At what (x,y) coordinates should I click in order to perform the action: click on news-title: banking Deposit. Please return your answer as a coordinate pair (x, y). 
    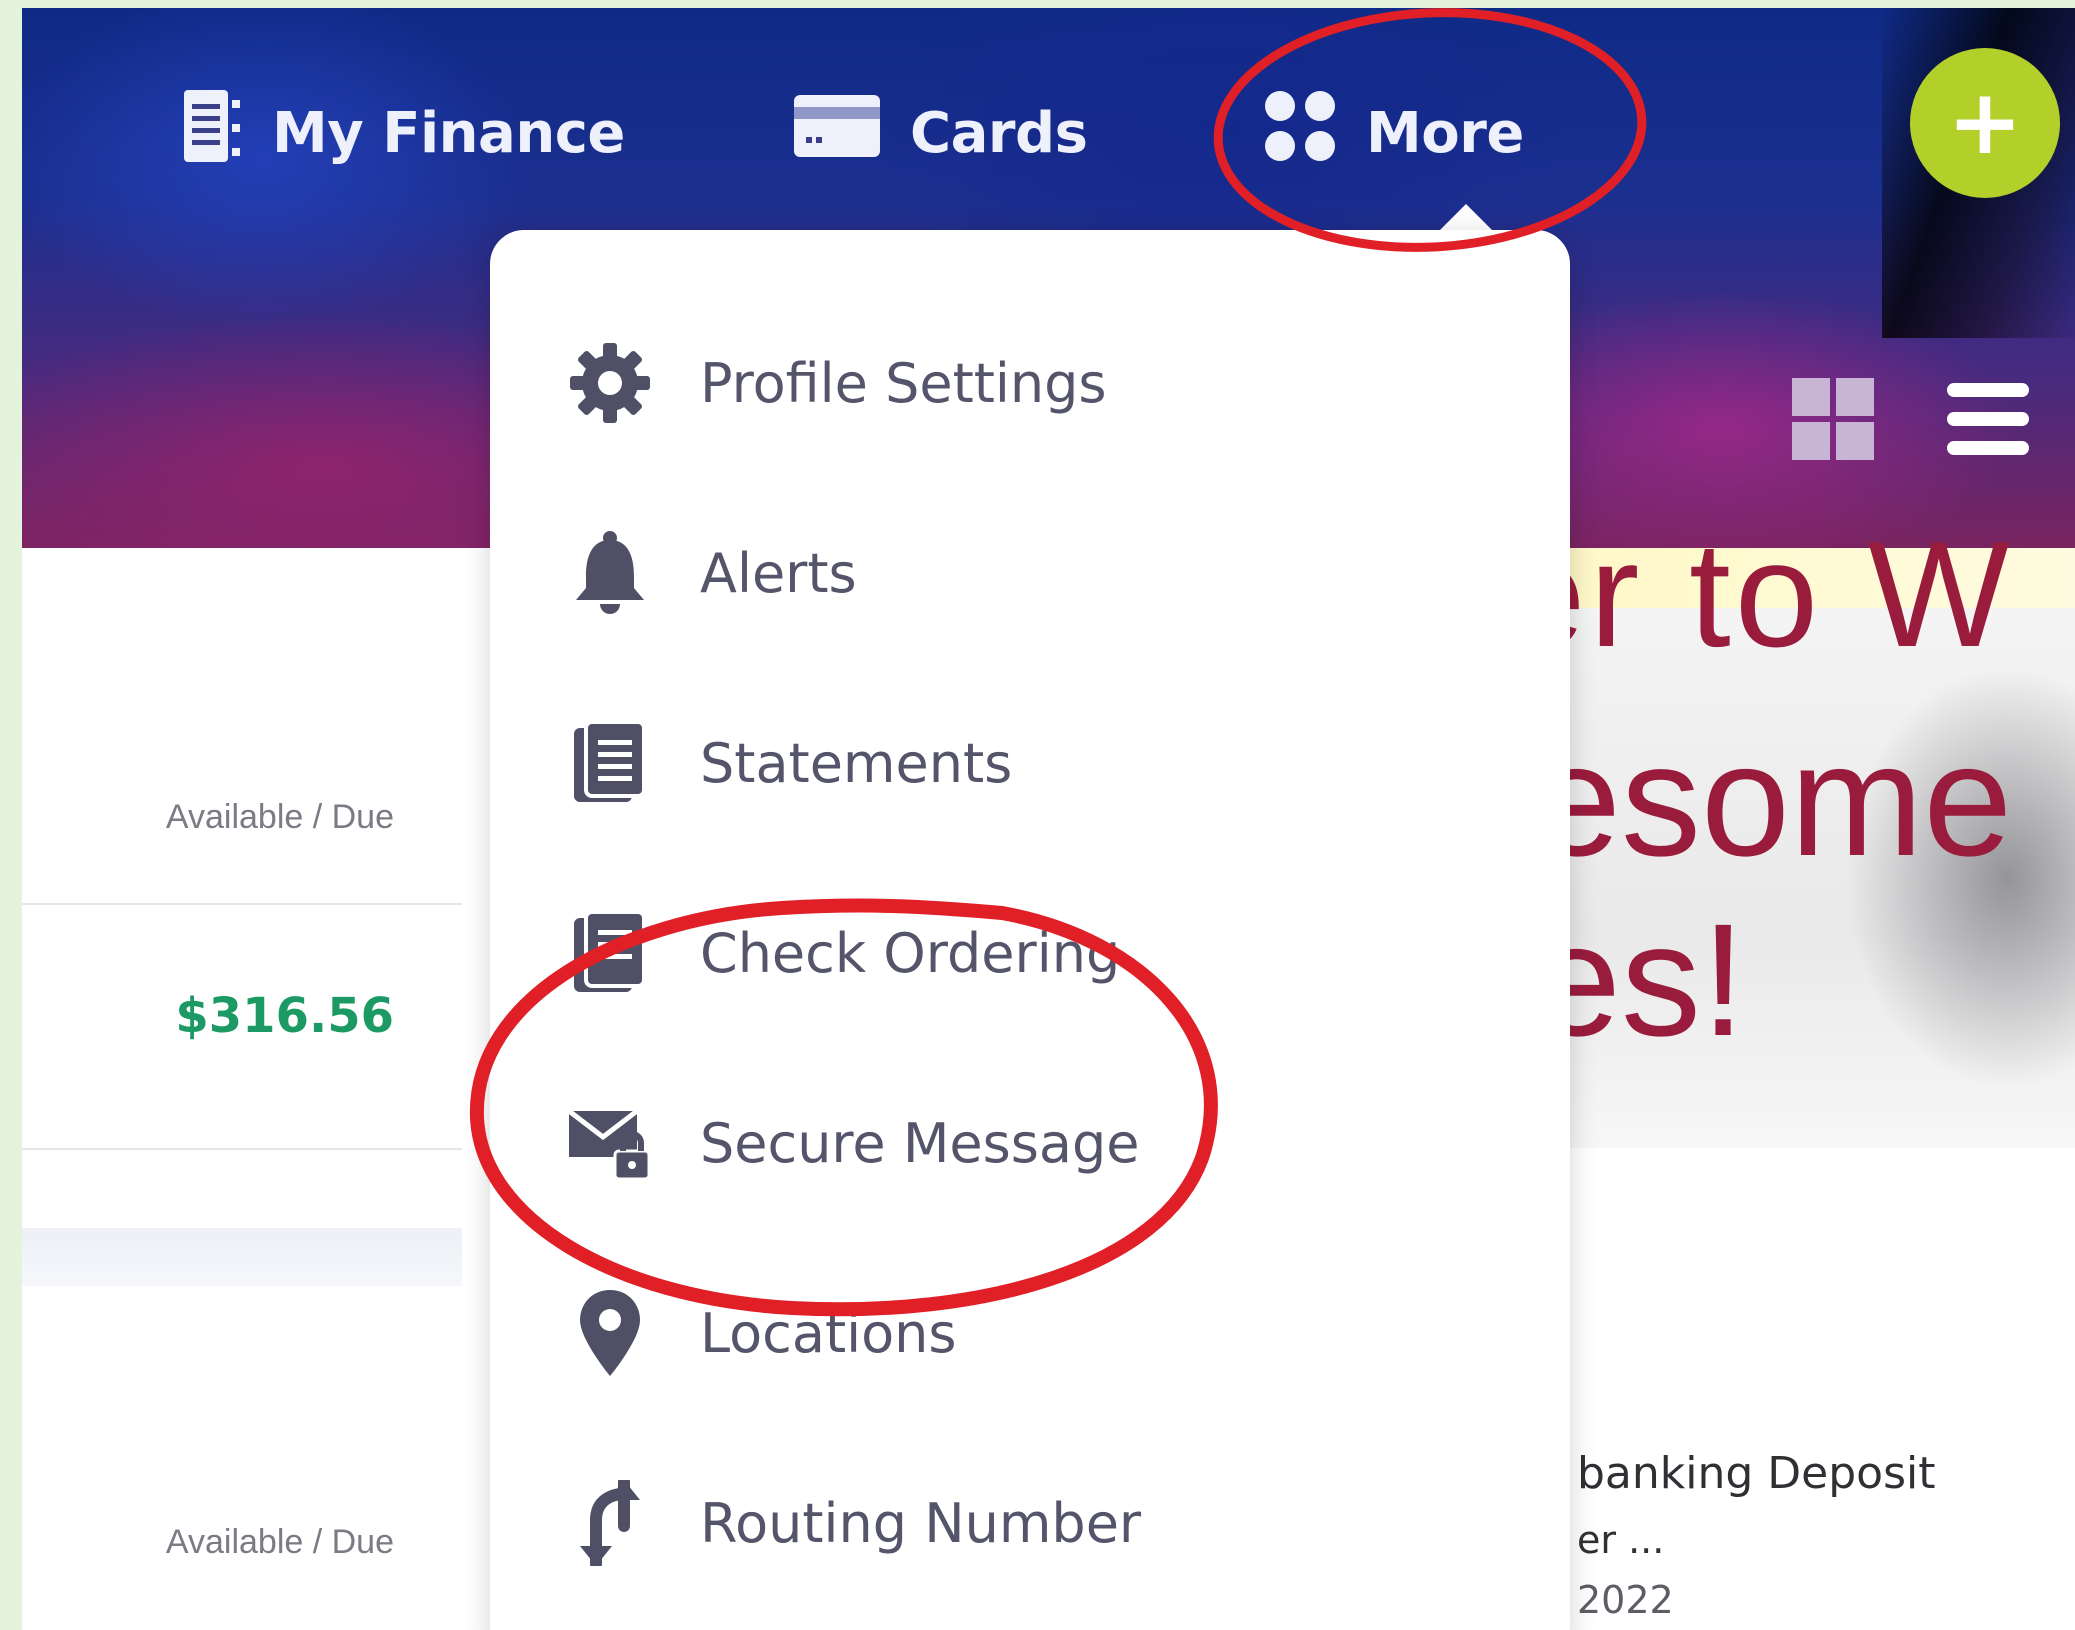
    Looking at the image, I should click on (1756, 1473).